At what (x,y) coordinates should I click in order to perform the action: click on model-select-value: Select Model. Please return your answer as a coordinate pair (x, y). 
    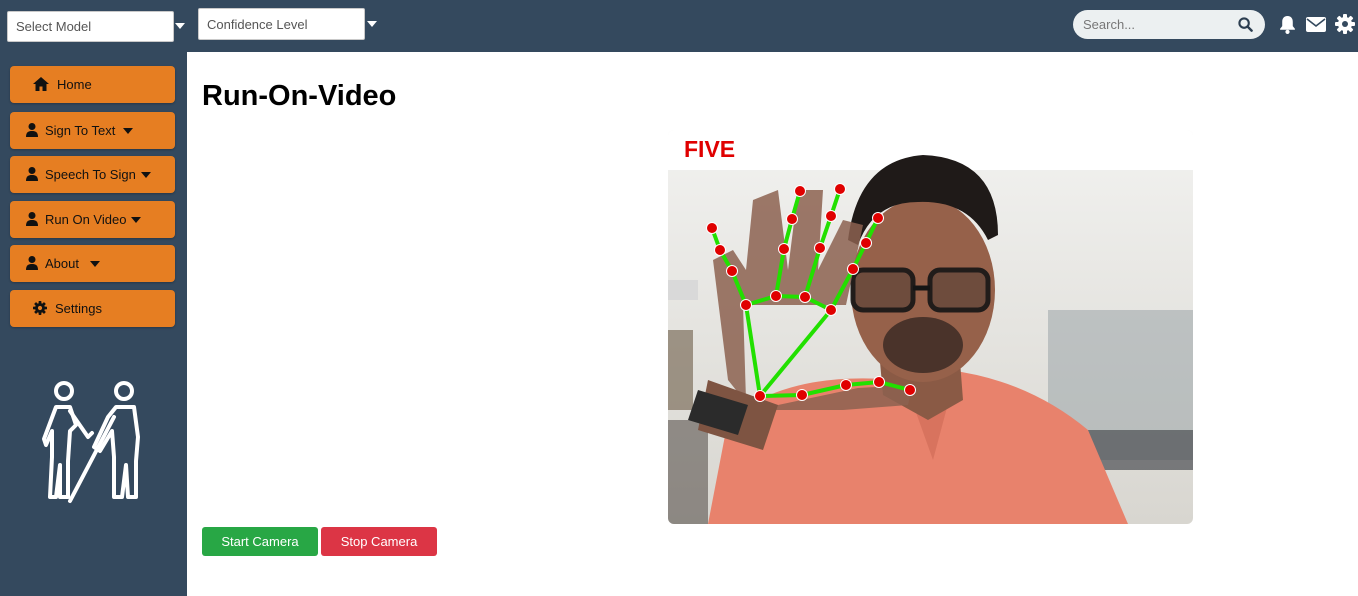
    Looking at the image, I should click on (54, 26).